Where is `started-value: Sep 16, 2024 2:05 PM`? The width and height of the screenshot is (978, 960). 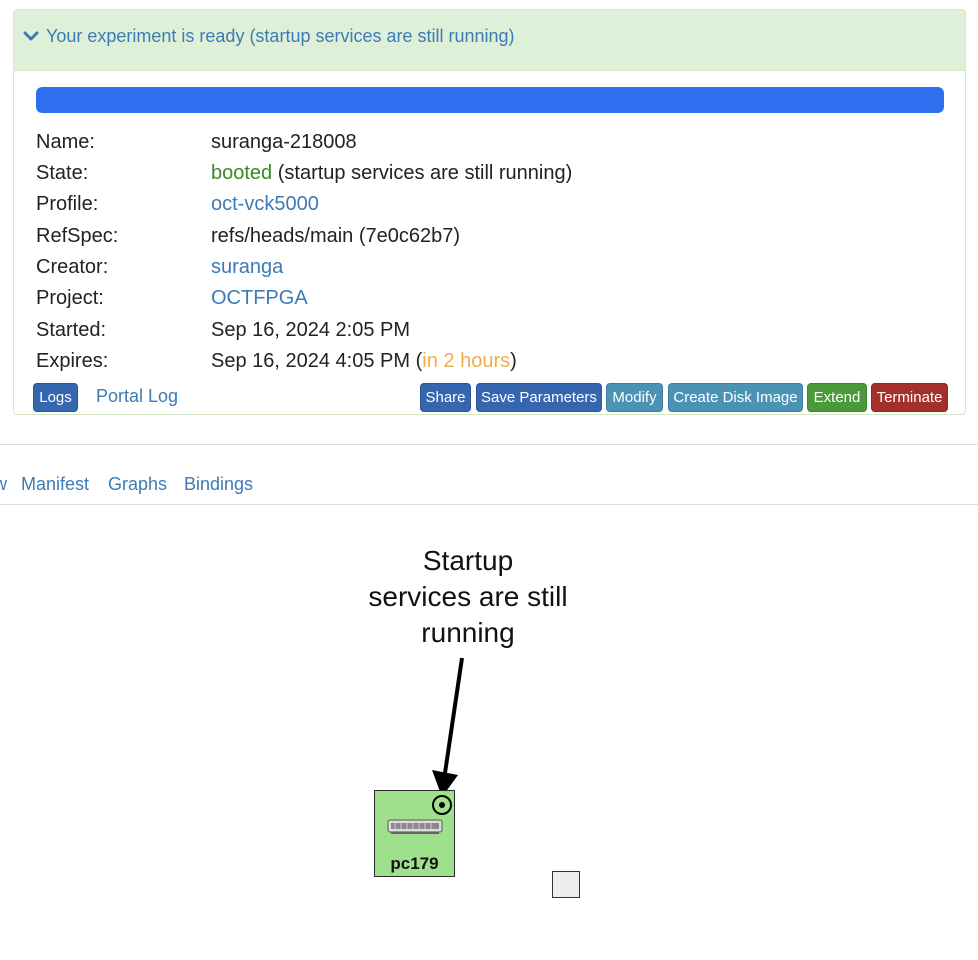
started-value: Sep 16, 2024 2:05 PM is located at coordinates (311, 330).